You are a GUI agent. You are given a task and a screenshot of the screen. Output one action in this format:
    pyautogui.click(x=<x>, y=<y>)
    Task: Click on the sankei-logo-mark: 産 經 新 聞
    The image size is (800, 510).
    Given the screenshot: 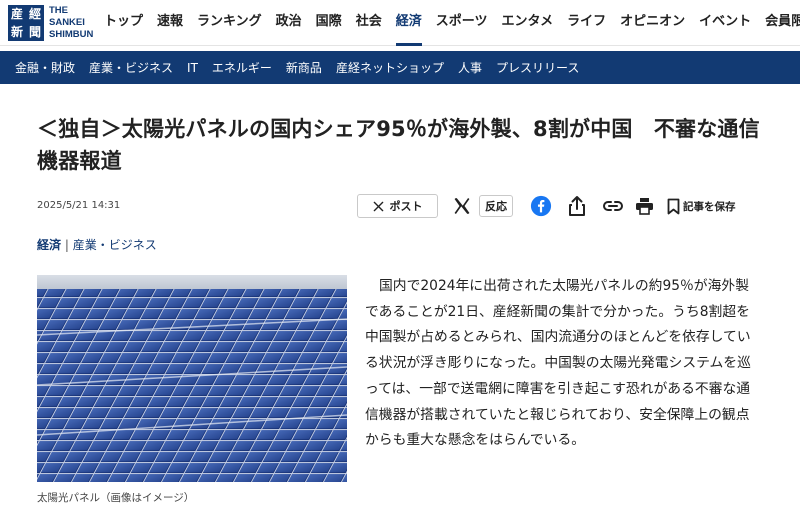 What is the action you would take?
    pyautogui.click(x=26, y=23)
    